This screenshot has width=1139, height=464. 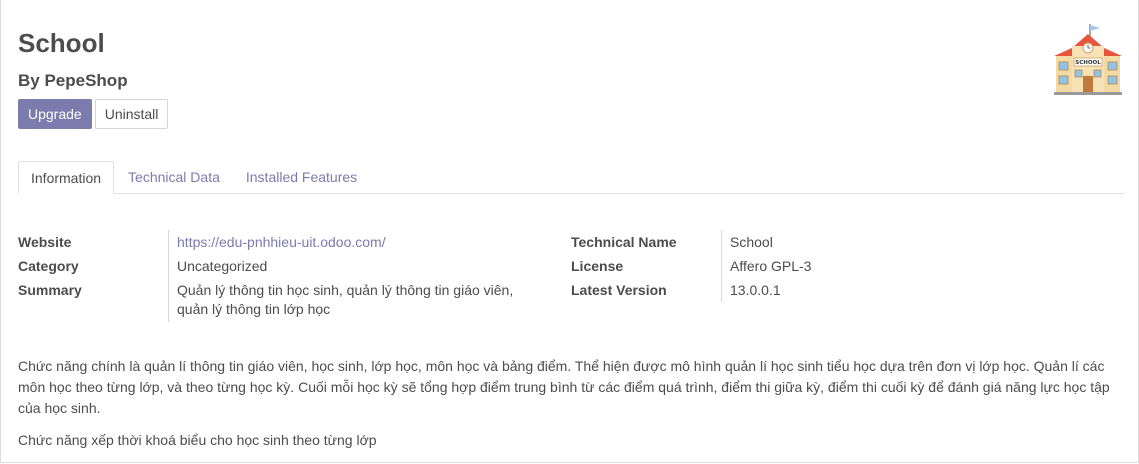 I want to click on website-link: https://edu-pnhhieu-uit.odoo.com/, so click(x=281, y=242).